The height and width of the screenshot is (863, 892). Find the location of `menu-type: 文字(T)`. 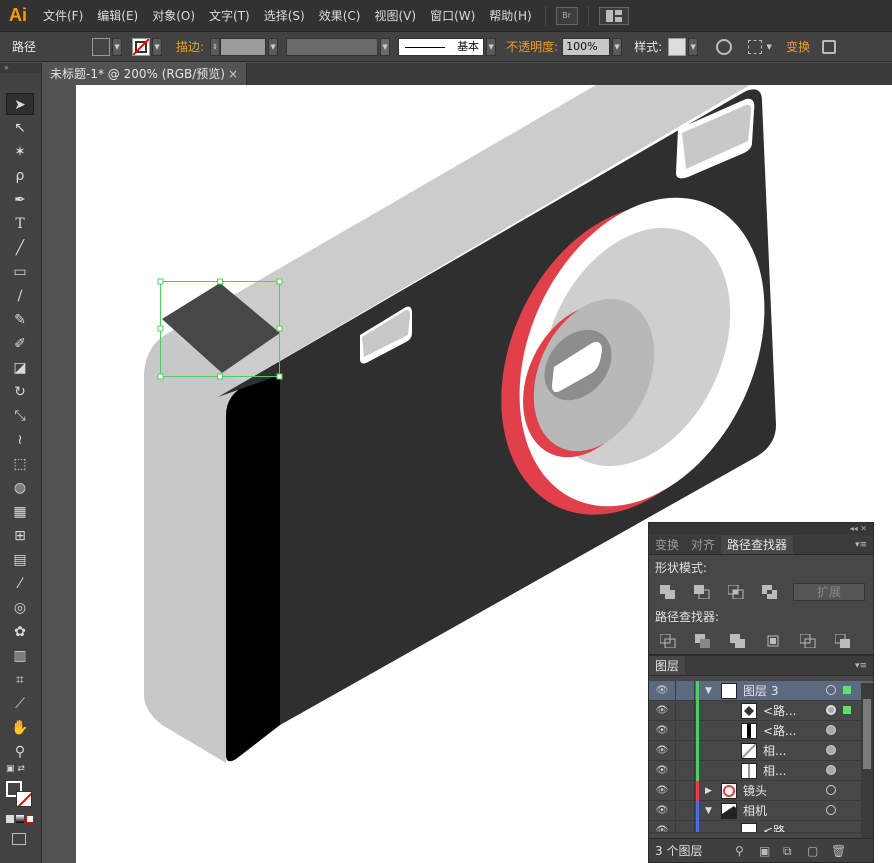

menu-type: 文字(T) is located at coordinates (229, 16).